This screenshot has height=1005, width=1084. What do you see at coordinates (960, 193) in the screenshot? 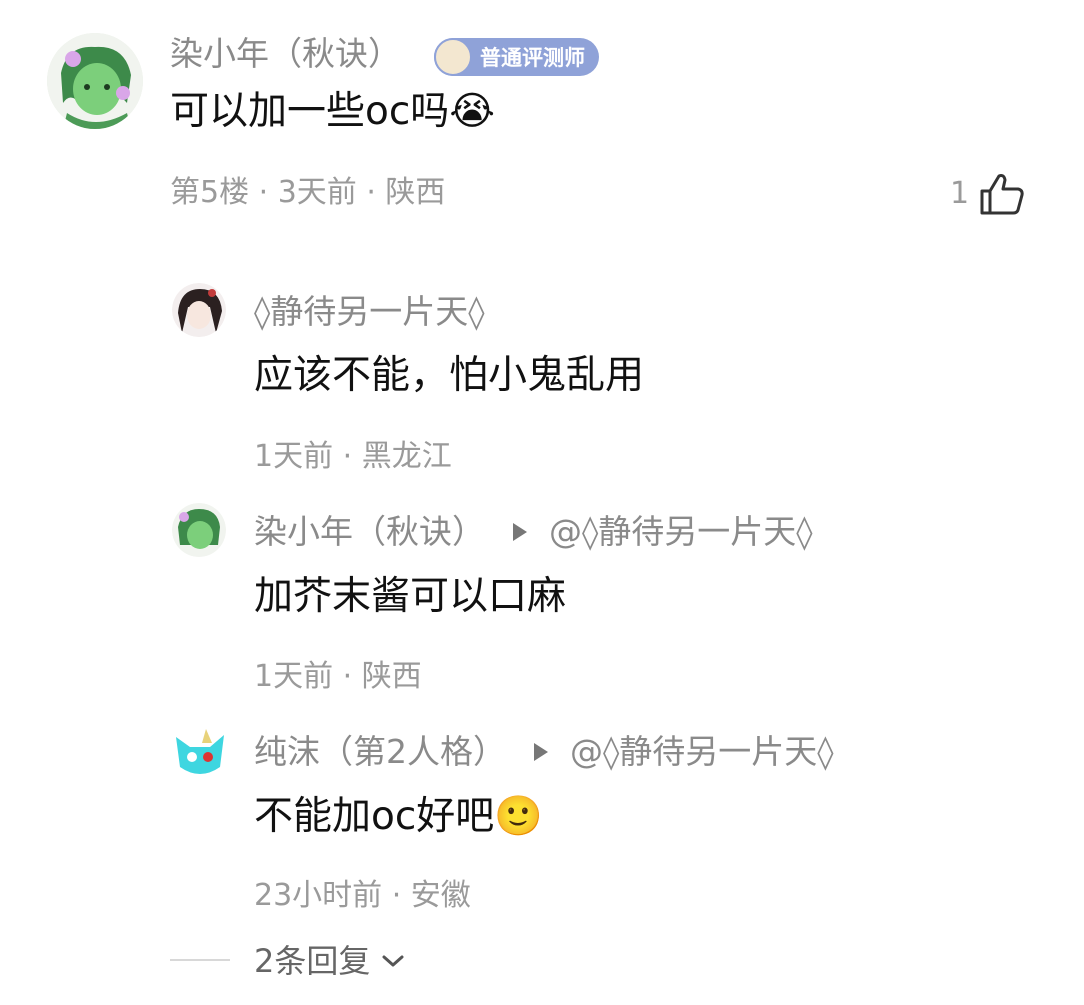
I see `like-count: 1` at bounding box center [960, 193].